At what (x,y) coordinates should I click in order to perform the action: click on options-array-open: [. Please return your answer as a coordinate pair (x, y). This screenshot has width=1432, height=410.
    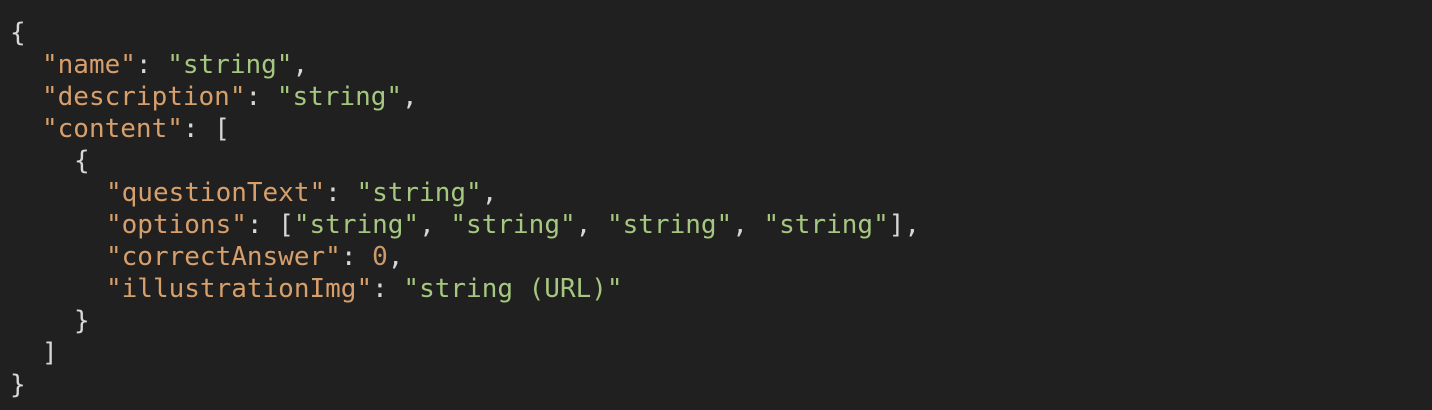
    Looking at the image, I should click on (286, 225).